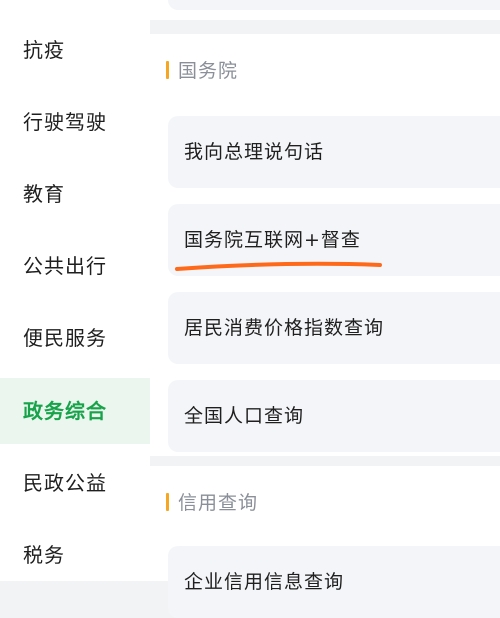 The width and height of the screenshot is (500, 618). Describe the element at coordinates (272, 240) in the screenshot. I see `service-card-label: 国务院互联网+督查` at that location.